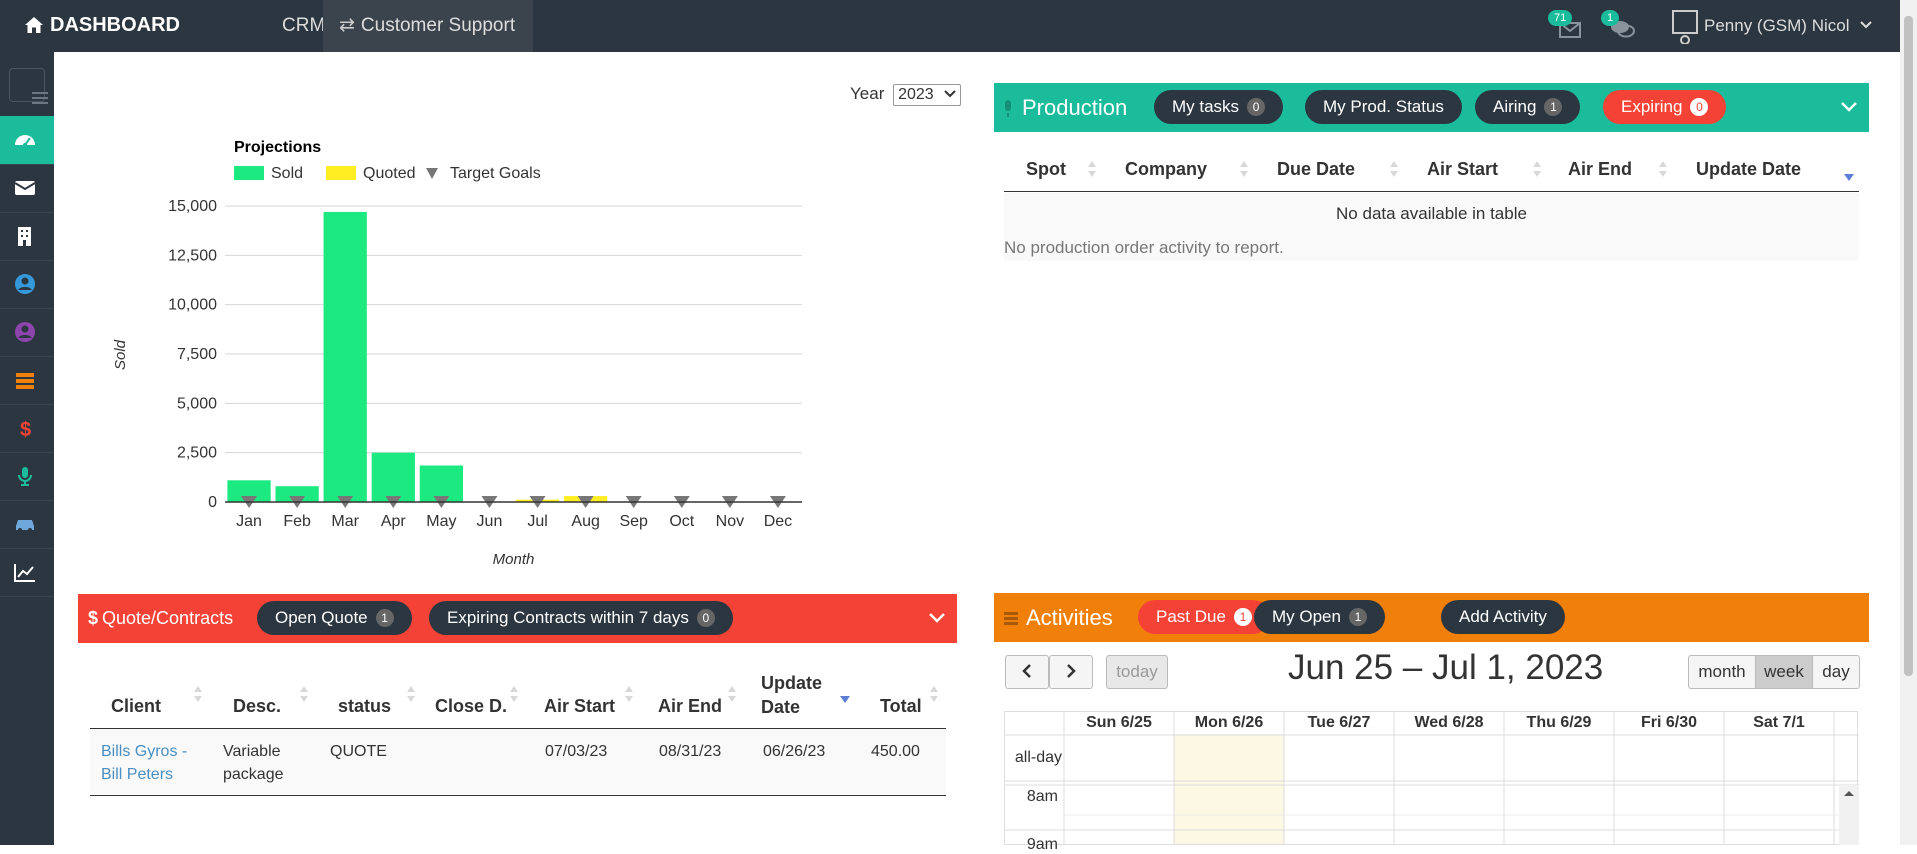 The width and height of the screenshot is (1917, 854). What do you see at coordinates (1567, 26) in the screenshot?
I see `mail-notifications-button: 71` at bounding box center [1567, 26].